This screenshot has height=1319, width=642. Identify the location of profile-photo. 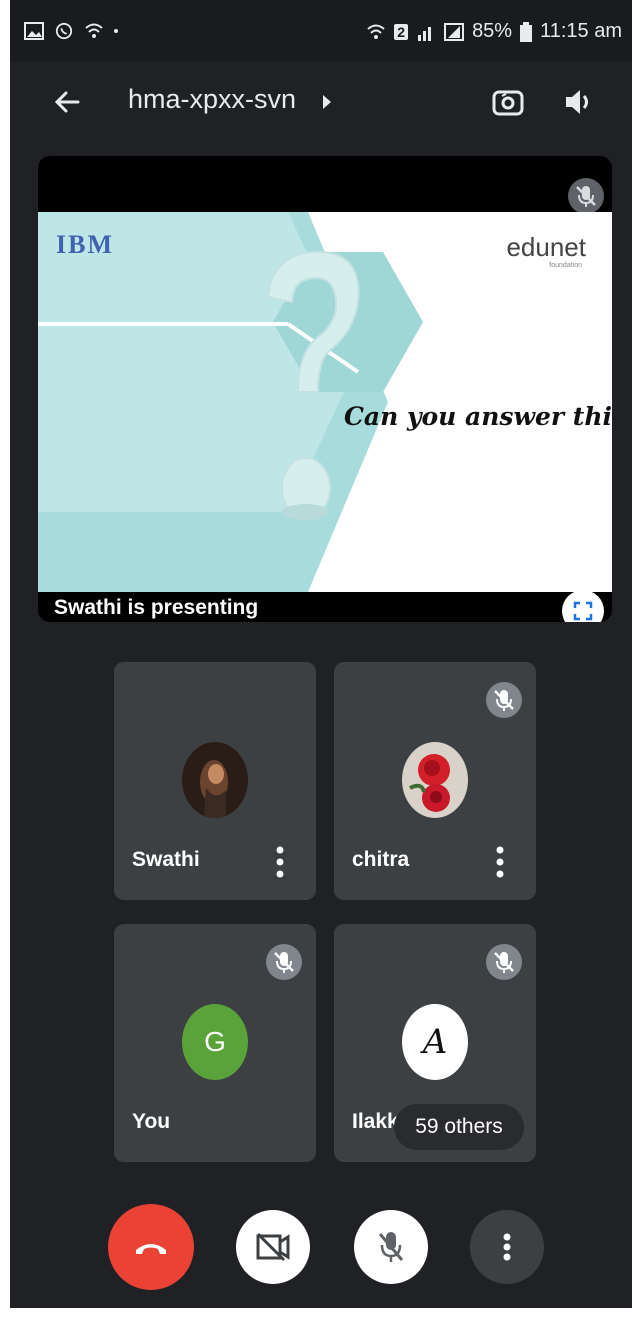
(215, 780).